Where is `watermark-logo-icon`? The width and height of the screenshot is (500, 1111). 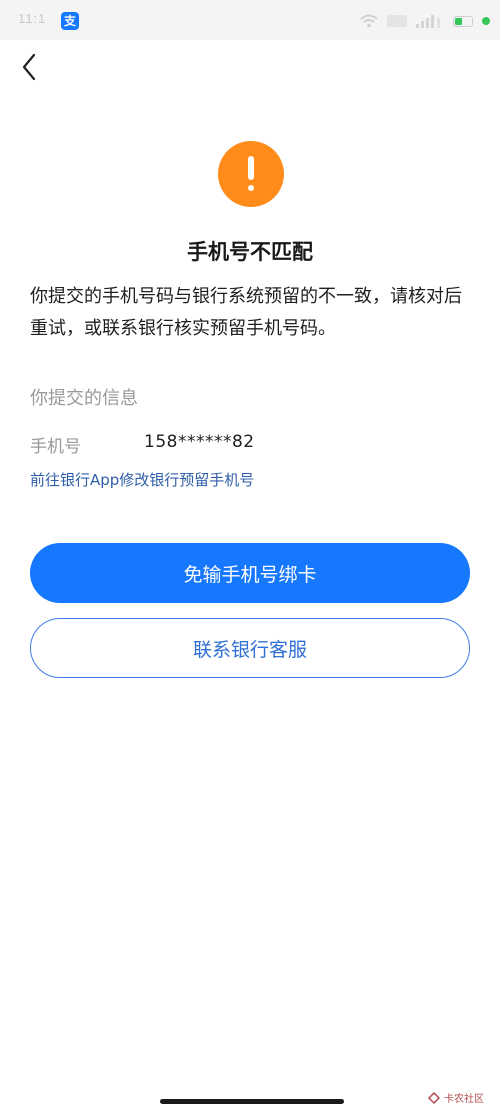
watermark-logo-icon is located at coordinates (434, 1097).